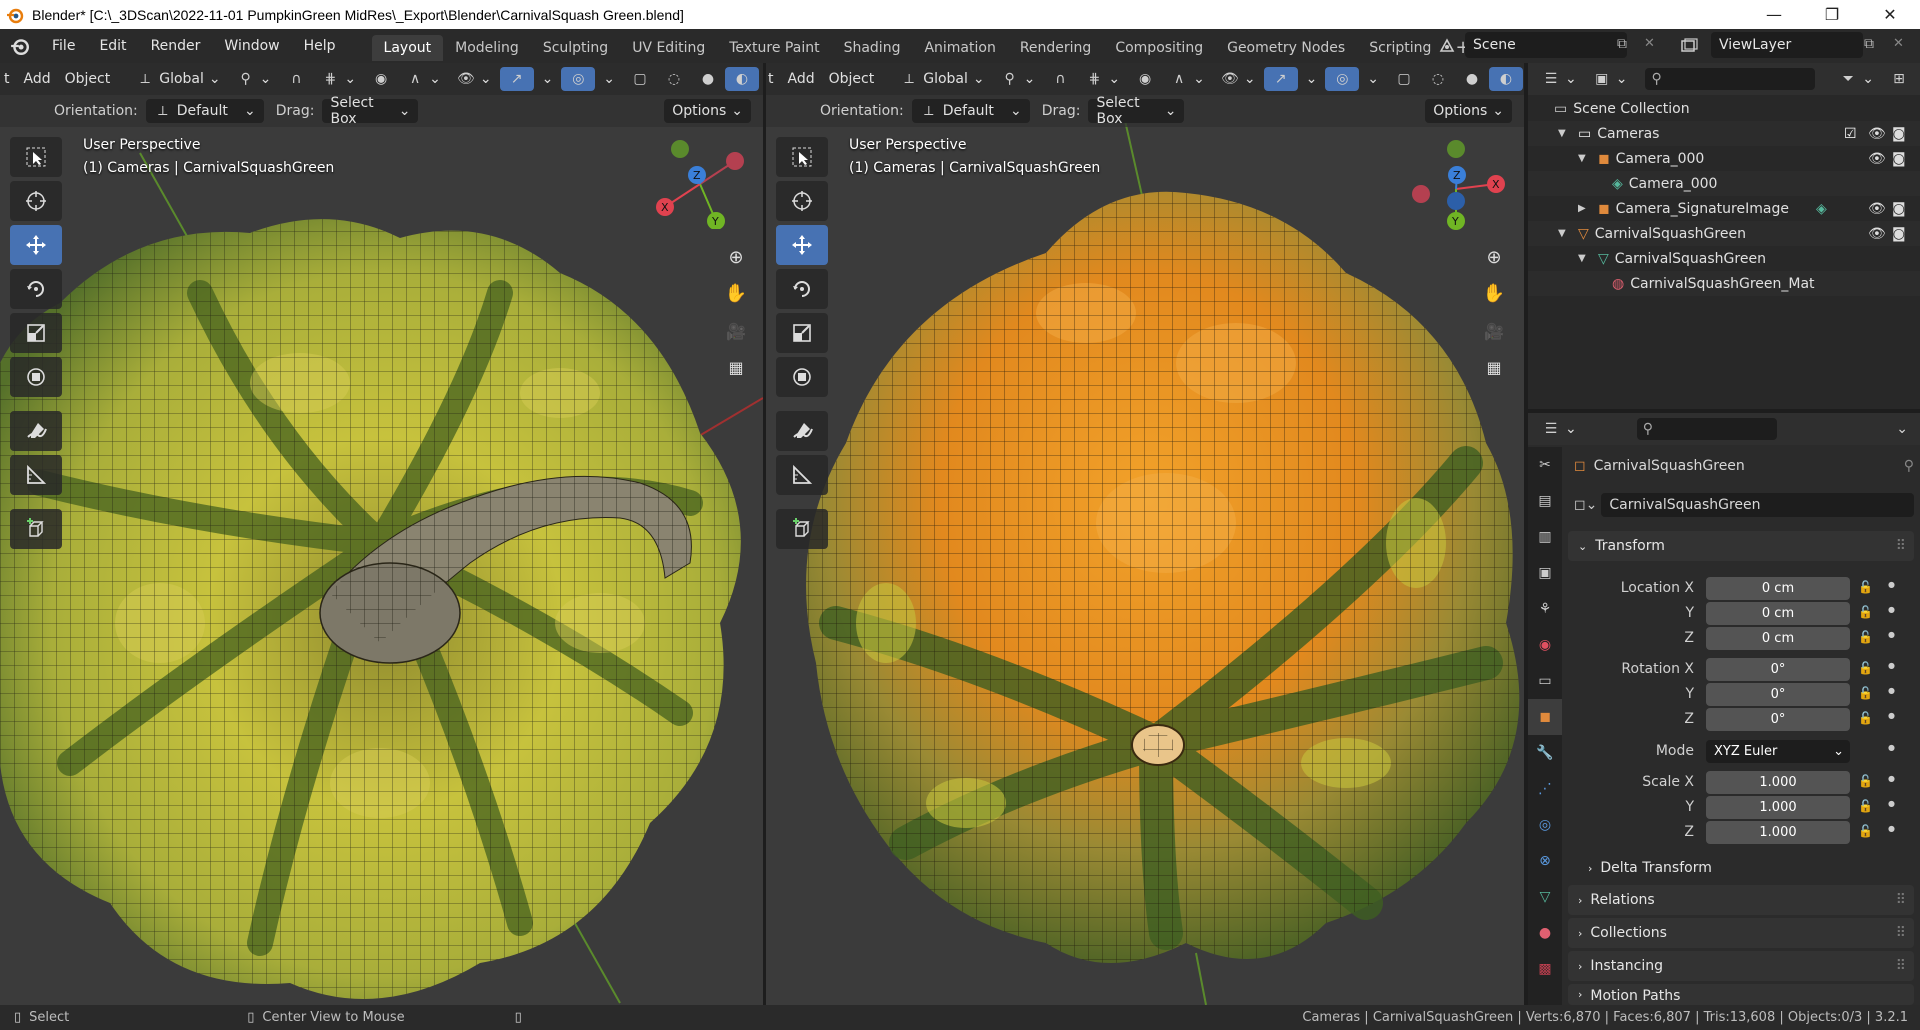 This screenshot has width=1920, height=1030. I want to click on tab-uv-editing: UV Editing, so click(668, 48).